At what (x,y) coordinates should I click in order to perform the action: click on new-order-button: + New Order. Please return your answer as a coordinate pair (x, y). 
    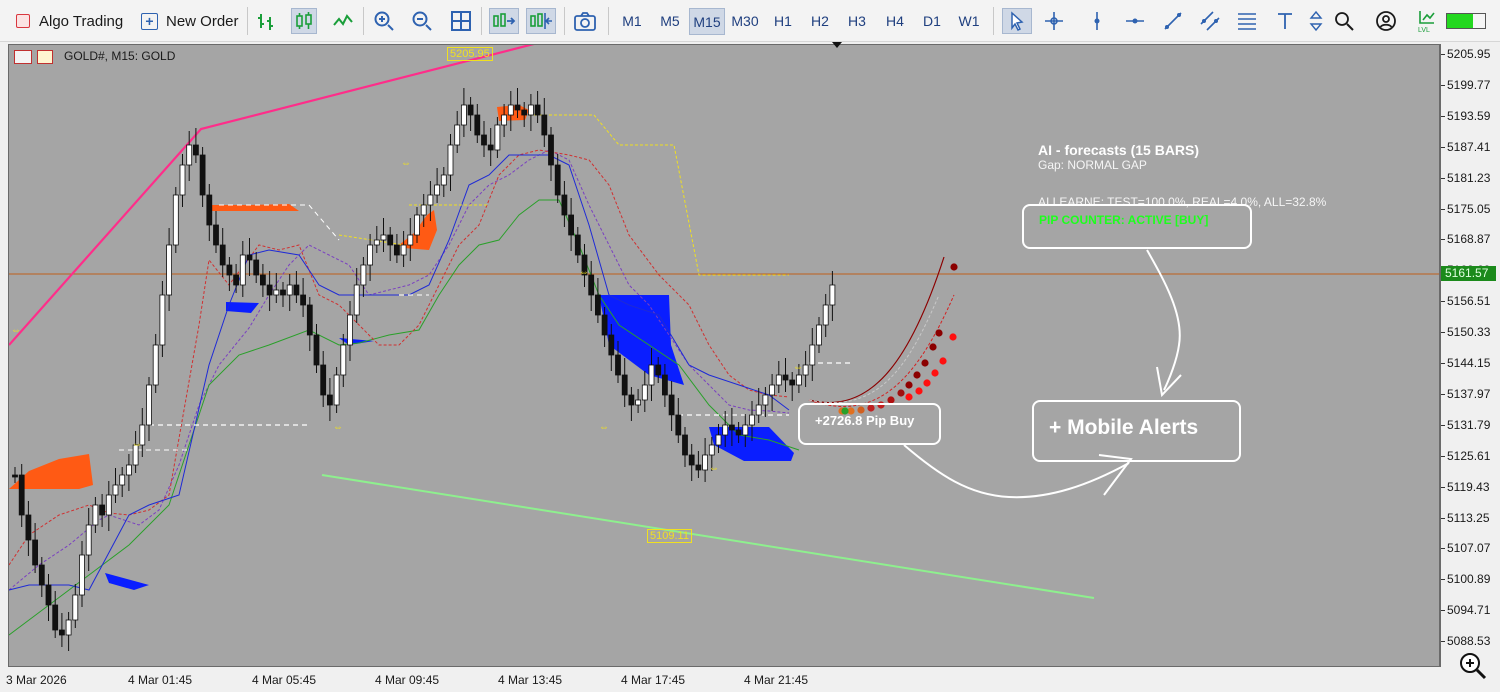
    Looking at the image, I should click on (190, 21).